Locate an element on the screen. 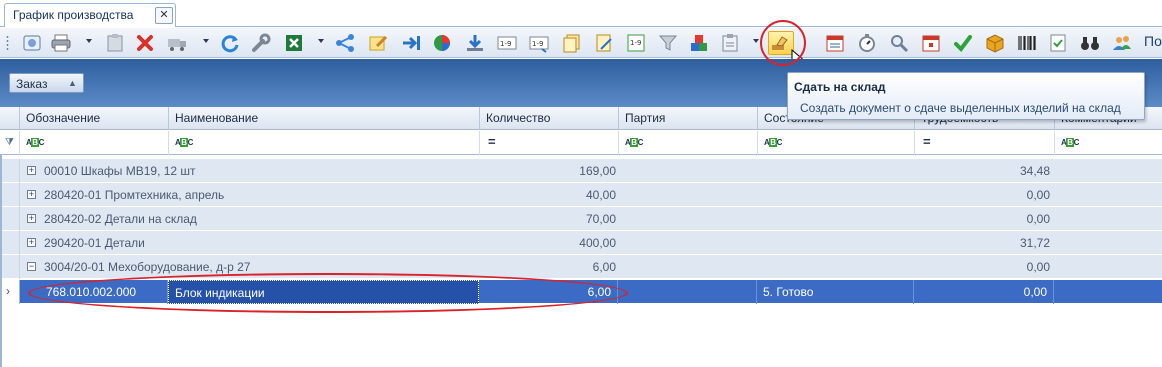 This screenshot has width=1162, height=367. sort-ascending-icon: ▲ is located at coordinates (72, 83).